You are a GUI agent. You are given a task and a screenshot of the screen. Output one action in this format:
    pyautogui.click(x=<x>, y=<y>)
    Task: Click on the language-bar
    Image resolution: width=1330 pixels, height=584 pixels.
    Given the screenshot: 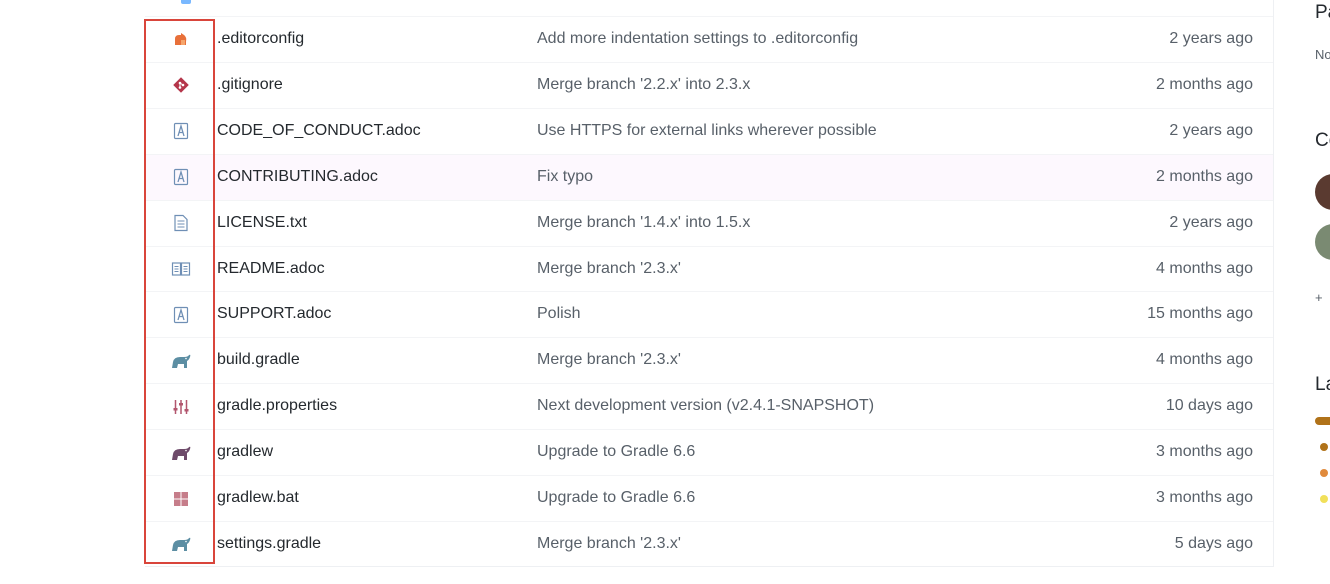 What is the action you would take?
    pyautogui.click(x=1322, y=421)
    